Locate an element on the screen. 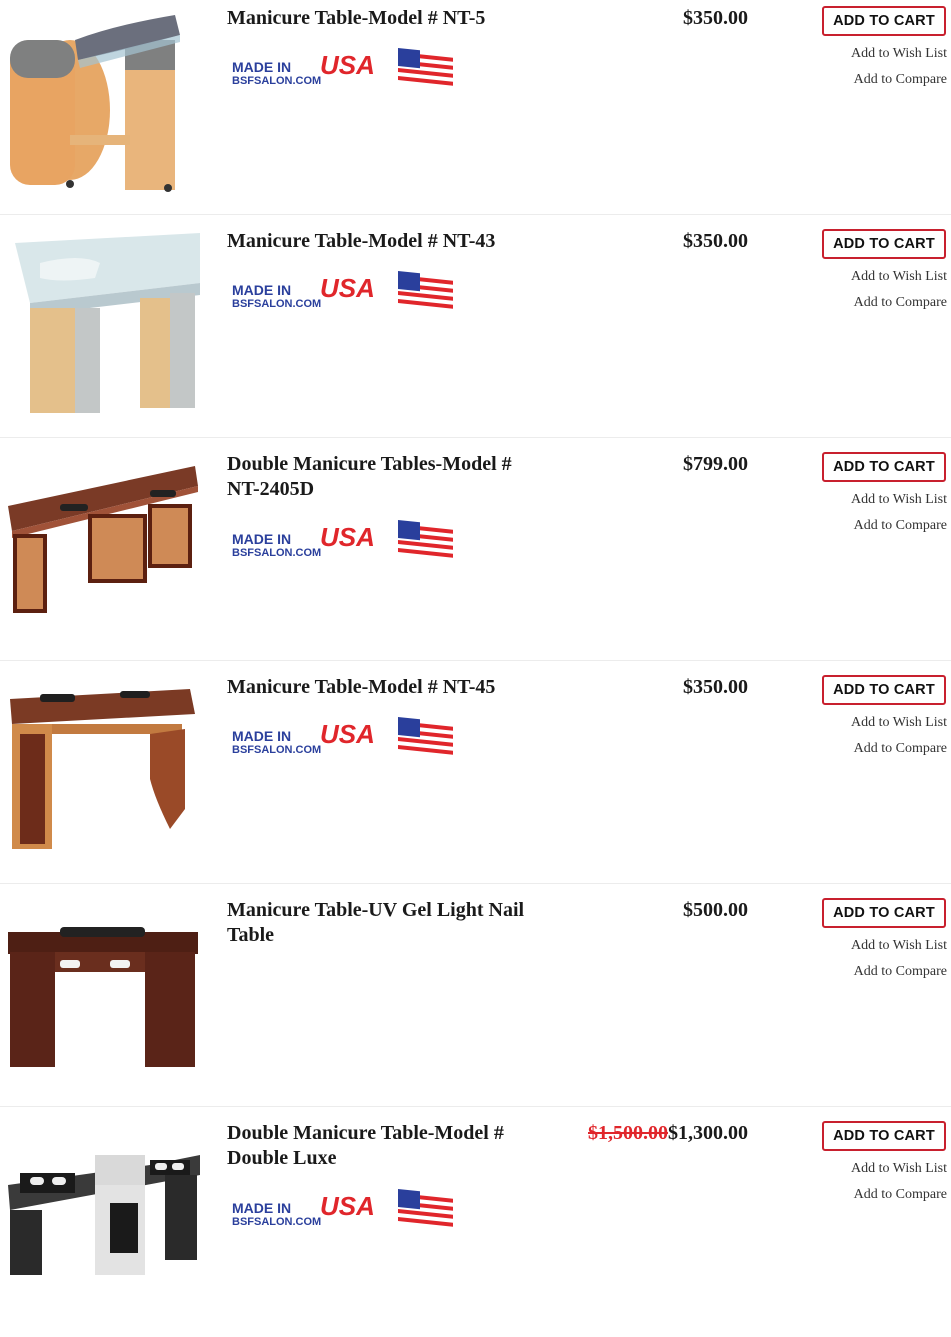  original-price: $1,500.00 is located at coordinates (628, 1133).